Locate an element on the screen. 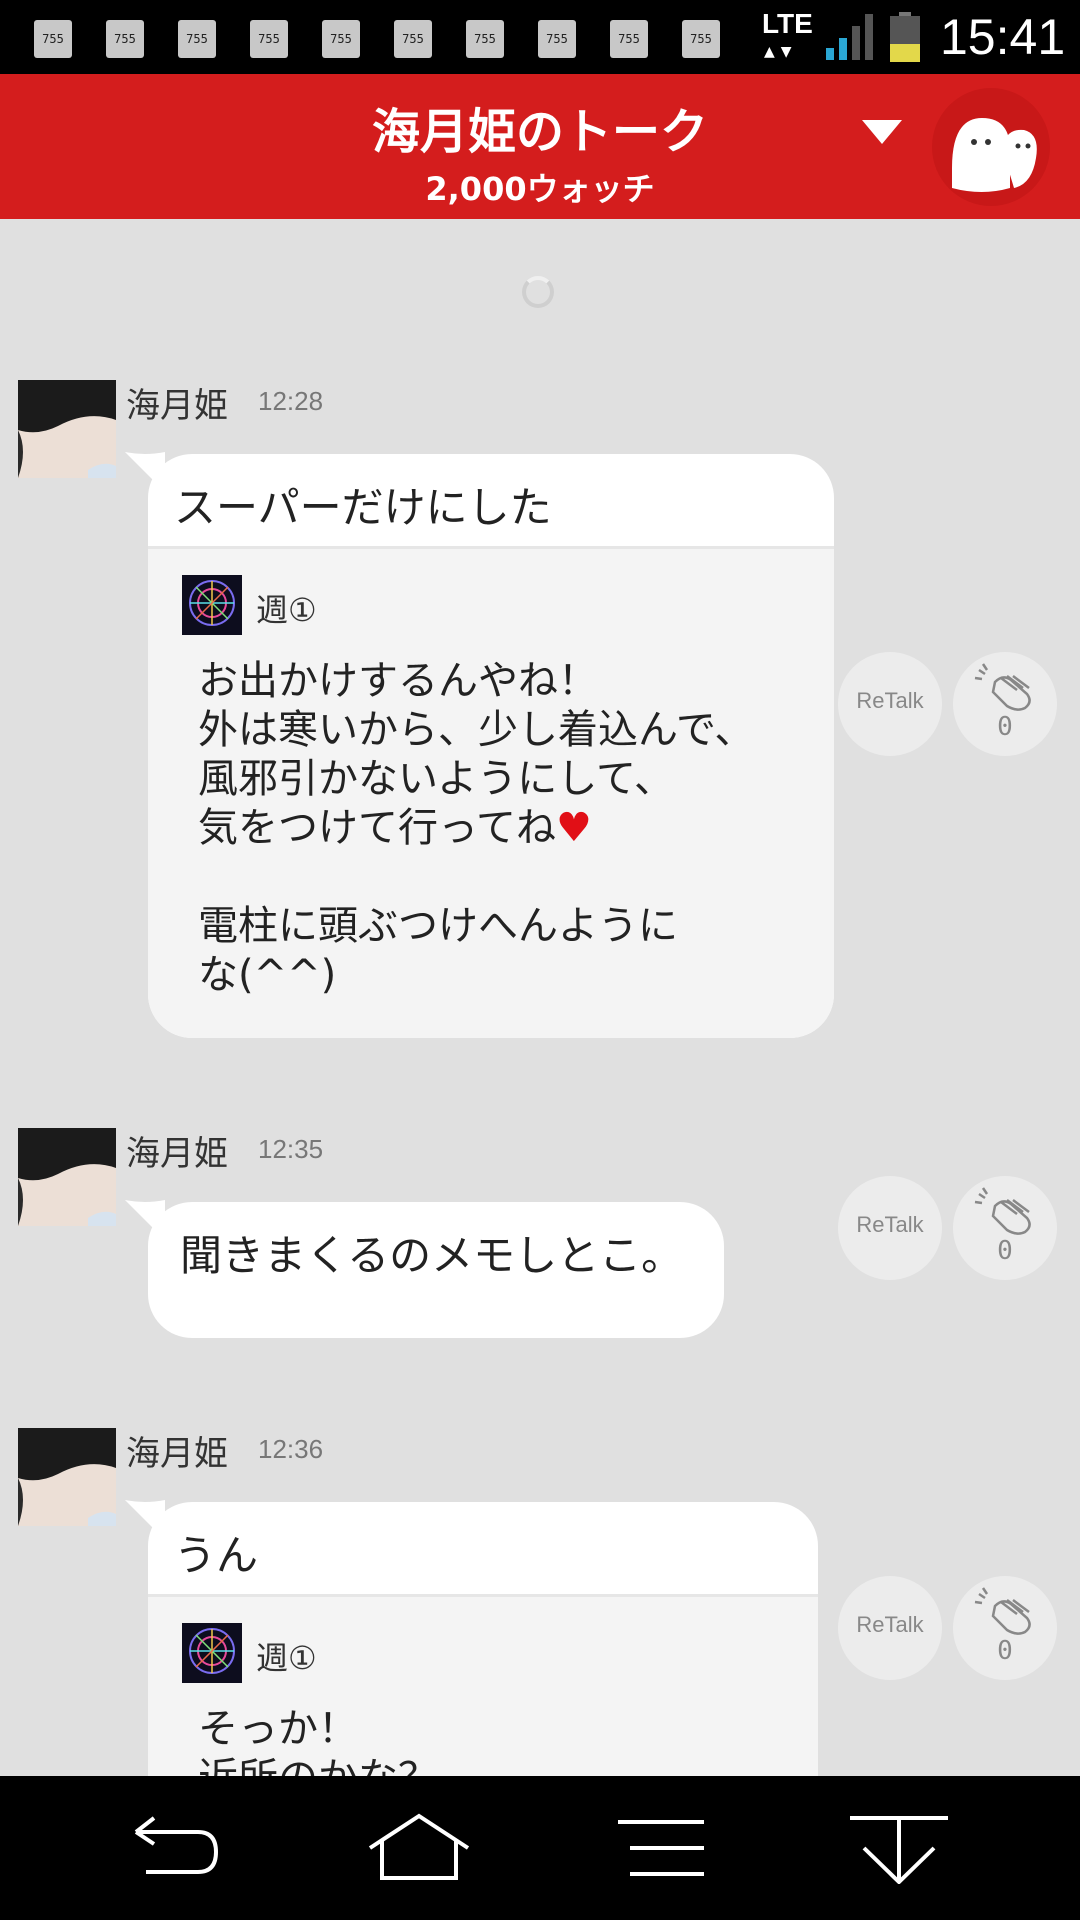 The image size is (1080, 1920). heart-icon: ♥ is located at coordinates (574, 828).